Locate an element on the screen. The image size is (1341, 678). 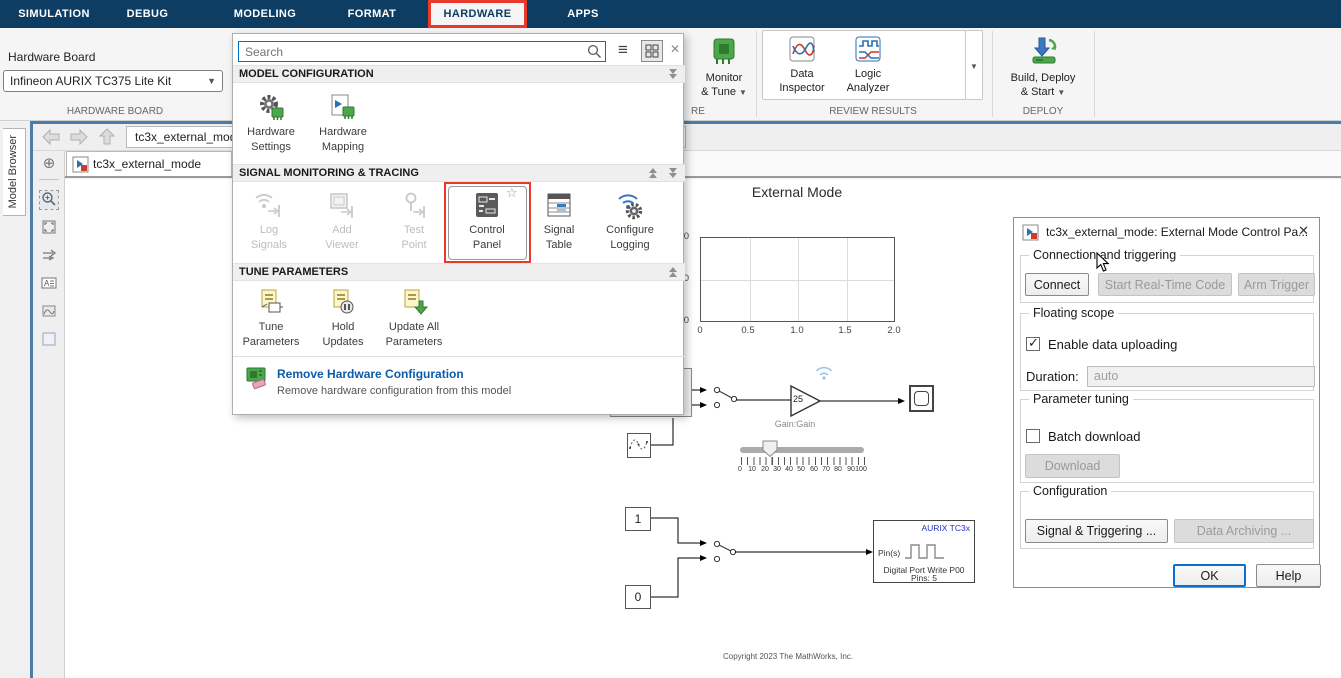
section-title: TUNE PARAMETERS is located at coordinates (294, 272).